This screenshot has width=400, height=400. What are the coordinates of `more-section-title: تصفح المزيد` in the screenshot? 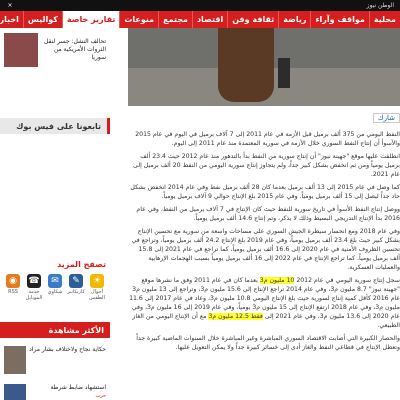 It's located at (81, 264).